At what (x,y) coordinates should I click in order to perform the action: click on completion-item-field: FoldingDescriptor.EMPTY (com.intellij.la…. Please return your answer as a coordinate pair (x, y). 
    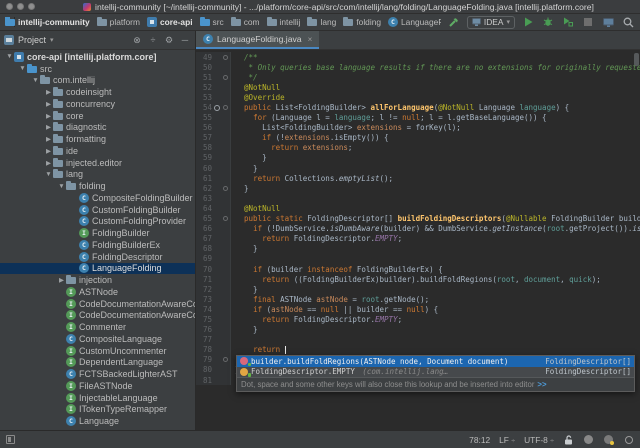
    Looking at the image, I should click on (435, 372).